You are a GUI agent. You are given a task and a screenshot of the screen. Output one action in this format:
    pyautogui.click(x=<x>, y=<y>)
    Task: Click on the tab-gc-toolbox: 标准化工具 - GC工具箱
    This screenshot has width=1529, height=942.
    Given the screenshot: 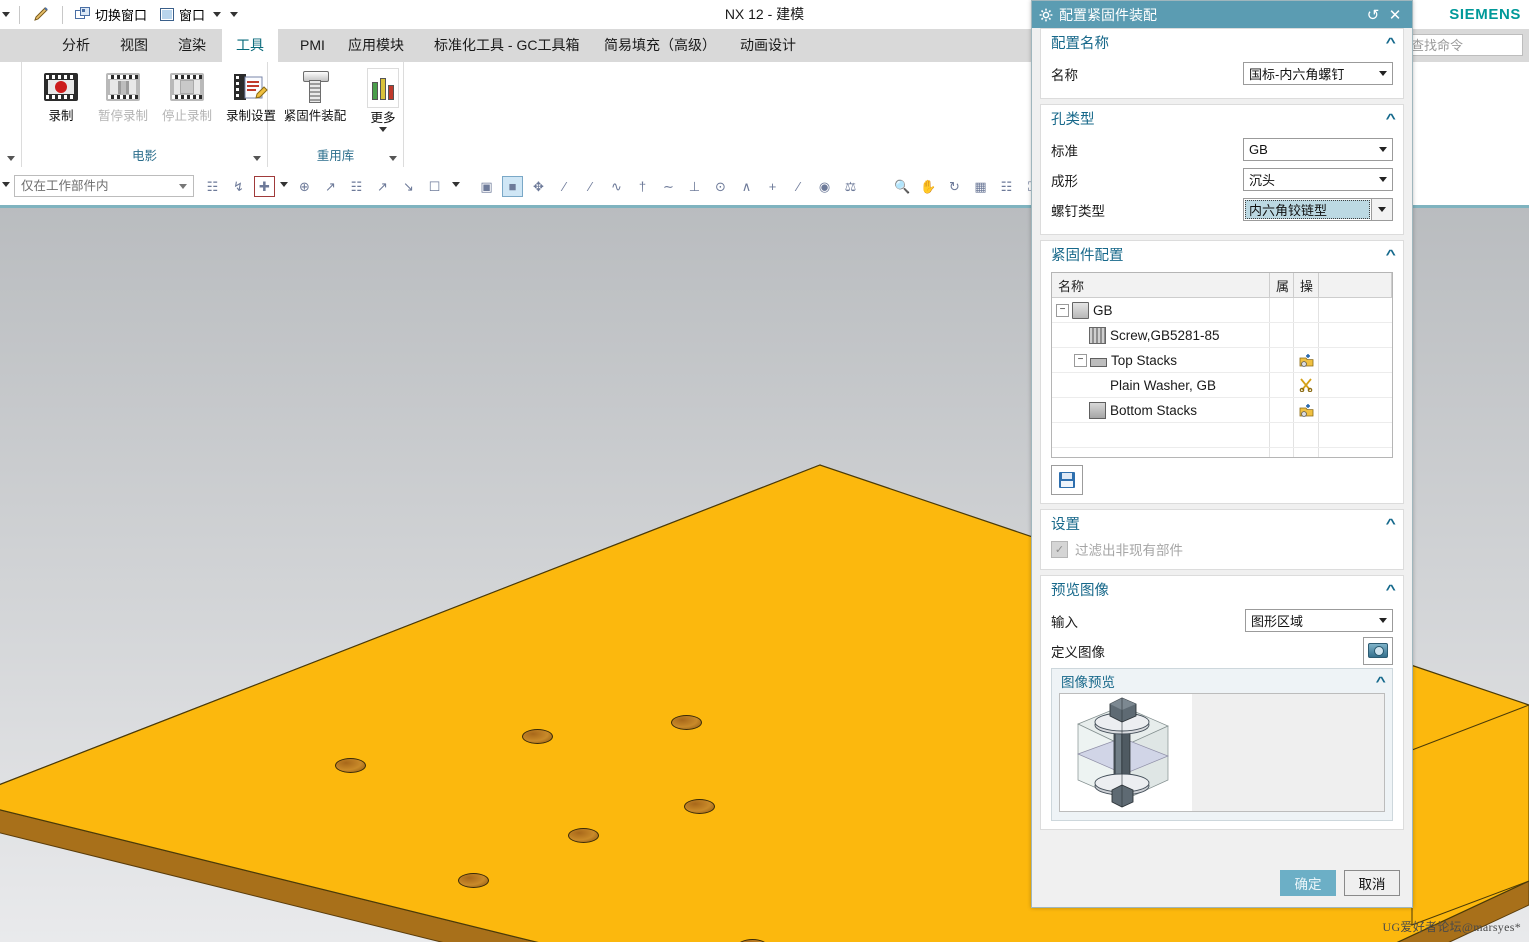 What is the action you would take?
    pyautogui.click(x=506, y=45)
    